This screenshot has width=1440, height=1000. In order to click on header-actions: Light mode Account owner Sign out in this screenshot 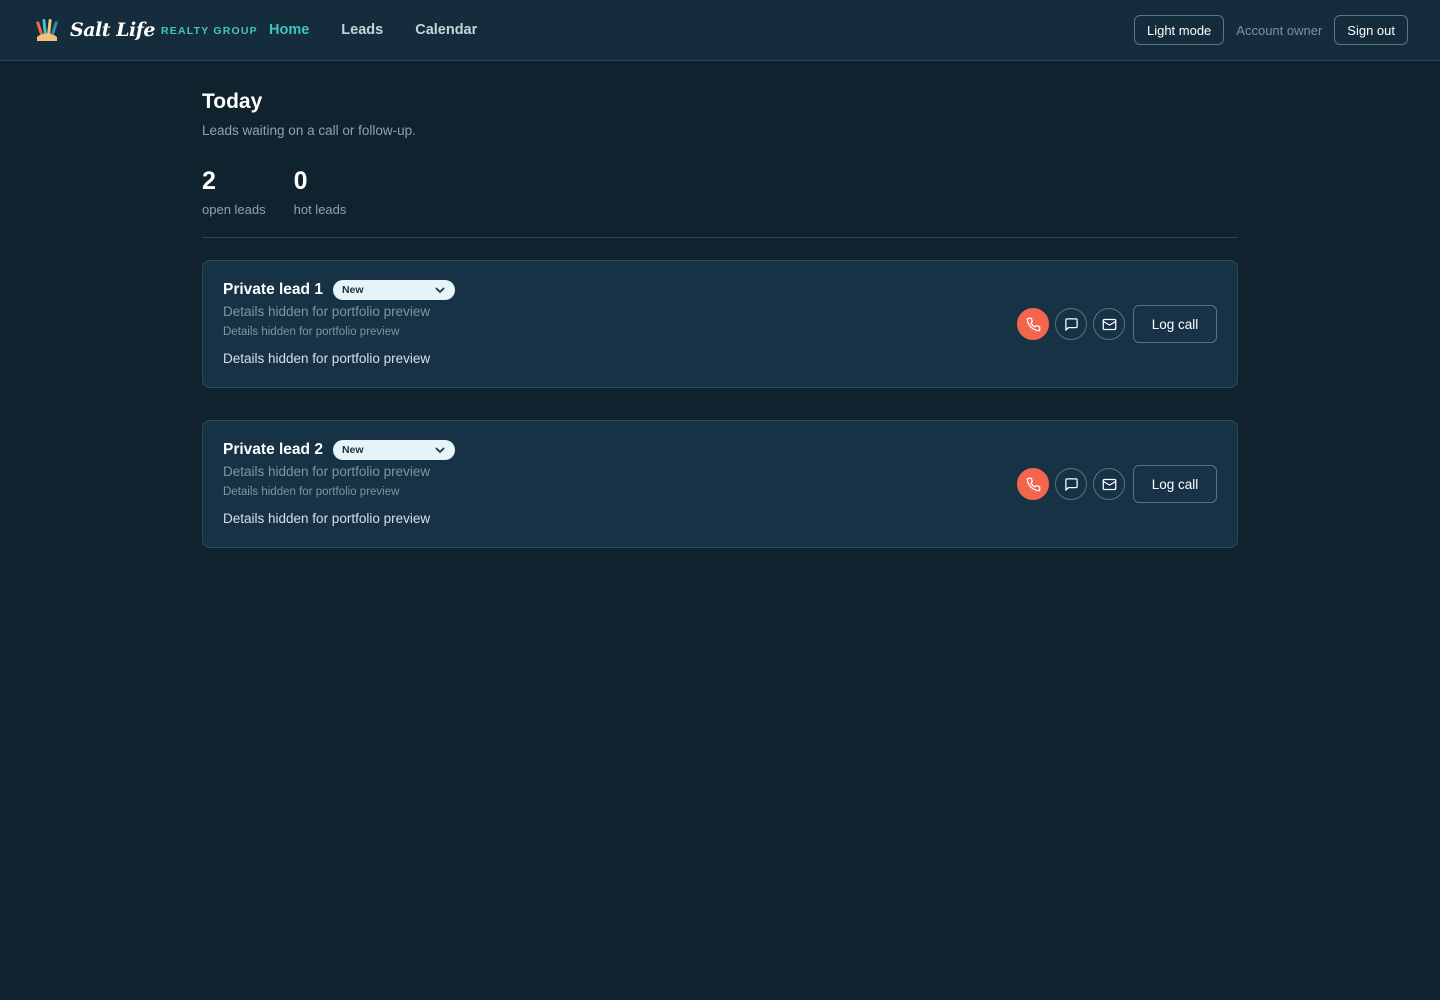, I will do `click(1270, 30)`.